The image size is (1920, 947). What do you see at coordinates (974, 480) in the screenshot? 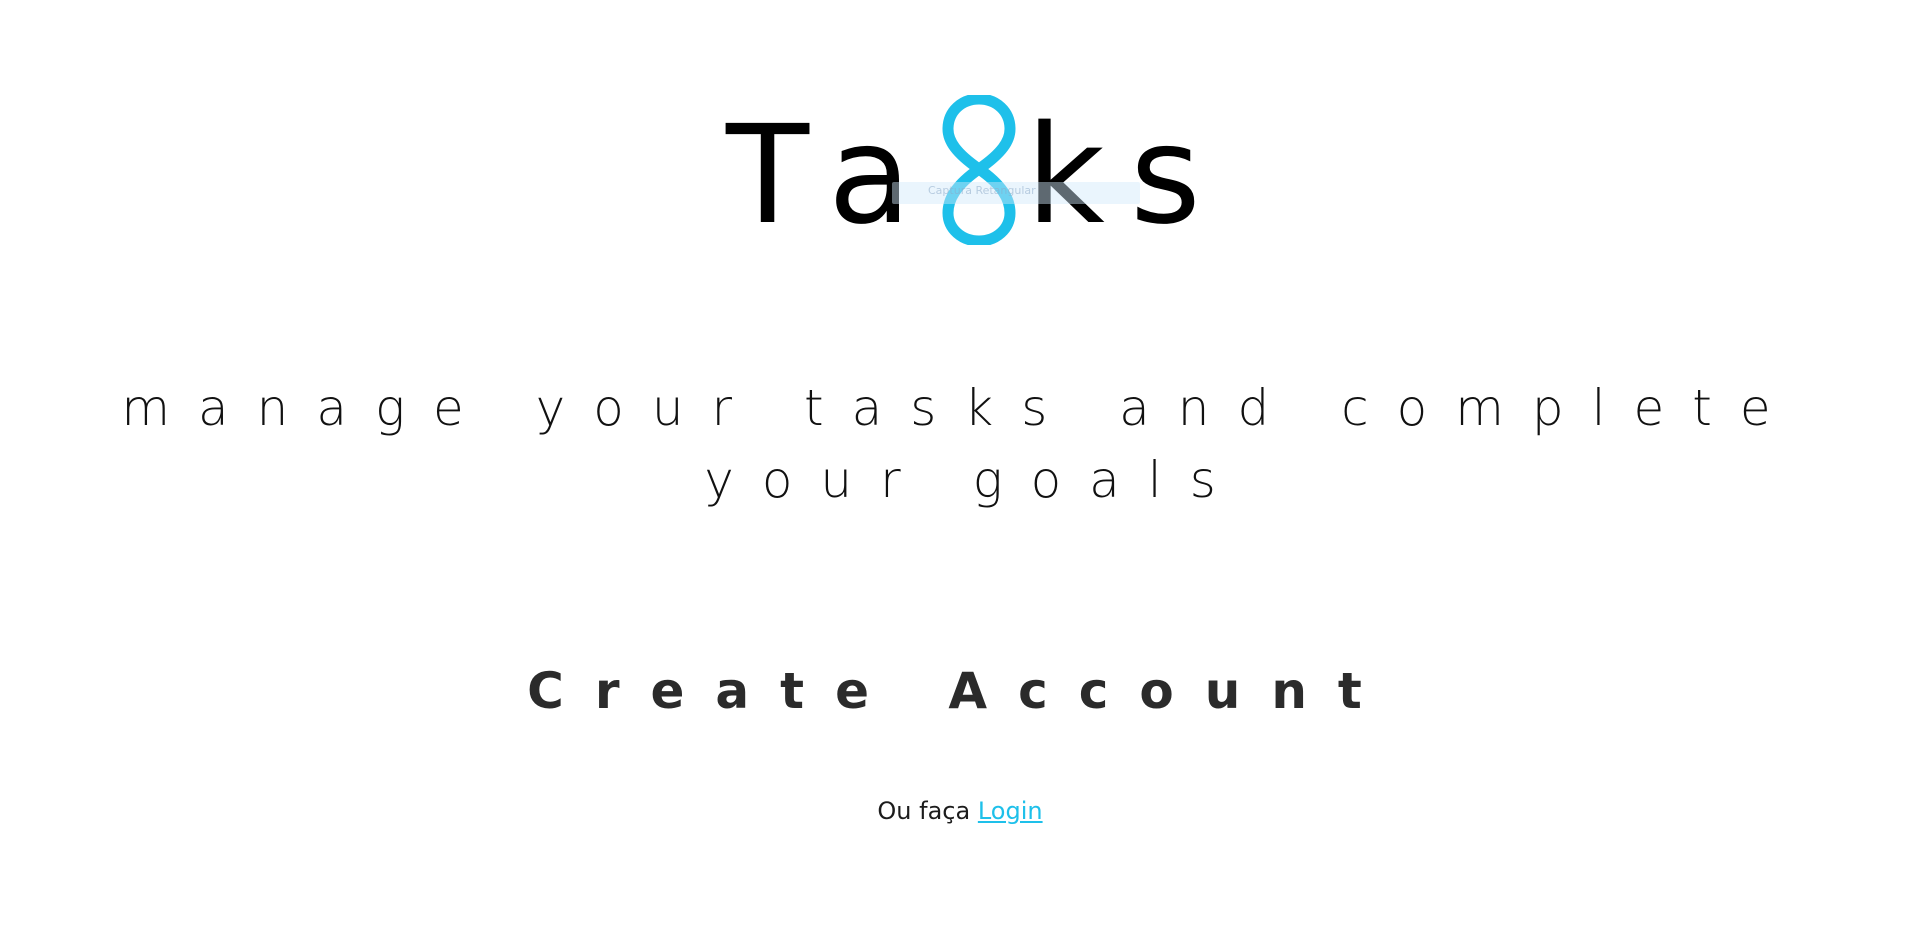
I see `tagline-line-2: your goals` at bounding box center [974, 480].